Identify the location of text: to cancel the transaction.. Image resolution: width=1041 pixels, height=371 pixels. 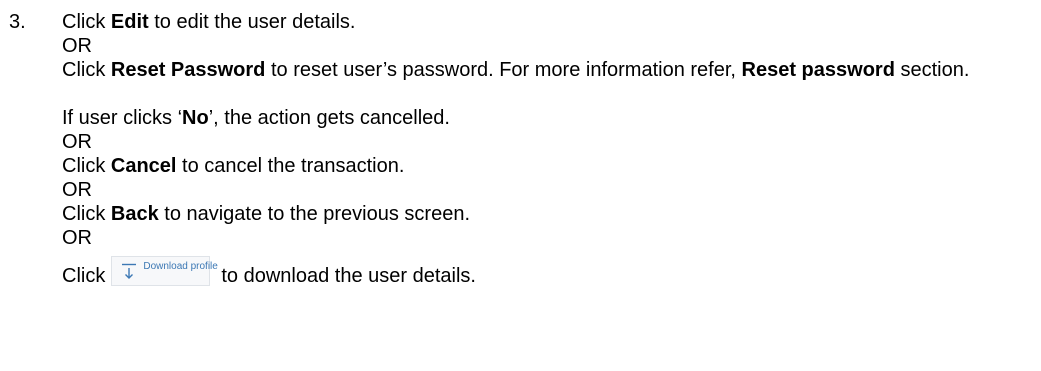
(290, 166).